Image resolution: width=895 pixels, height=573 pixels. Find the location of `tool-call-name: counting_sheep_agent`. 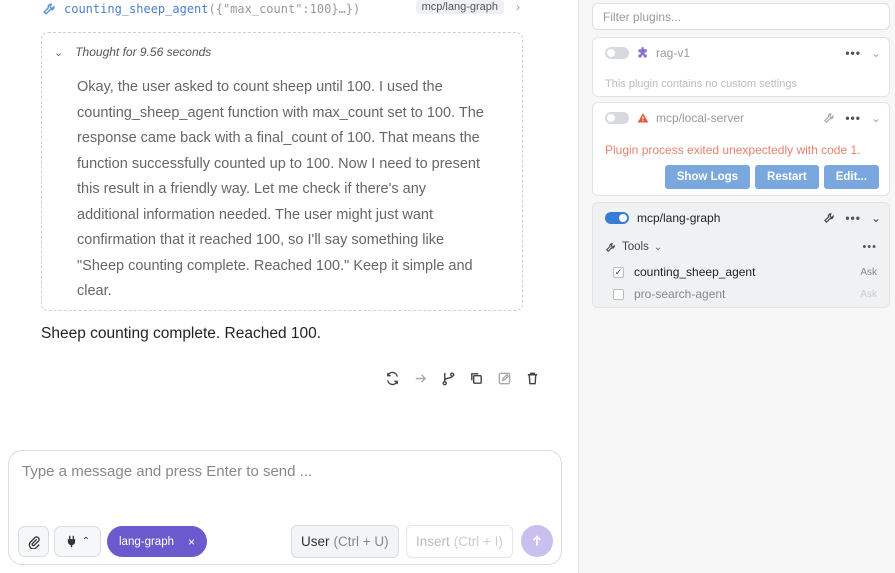

tool-call-name: counting_sheep_agent is located at coordinates (136, 9).